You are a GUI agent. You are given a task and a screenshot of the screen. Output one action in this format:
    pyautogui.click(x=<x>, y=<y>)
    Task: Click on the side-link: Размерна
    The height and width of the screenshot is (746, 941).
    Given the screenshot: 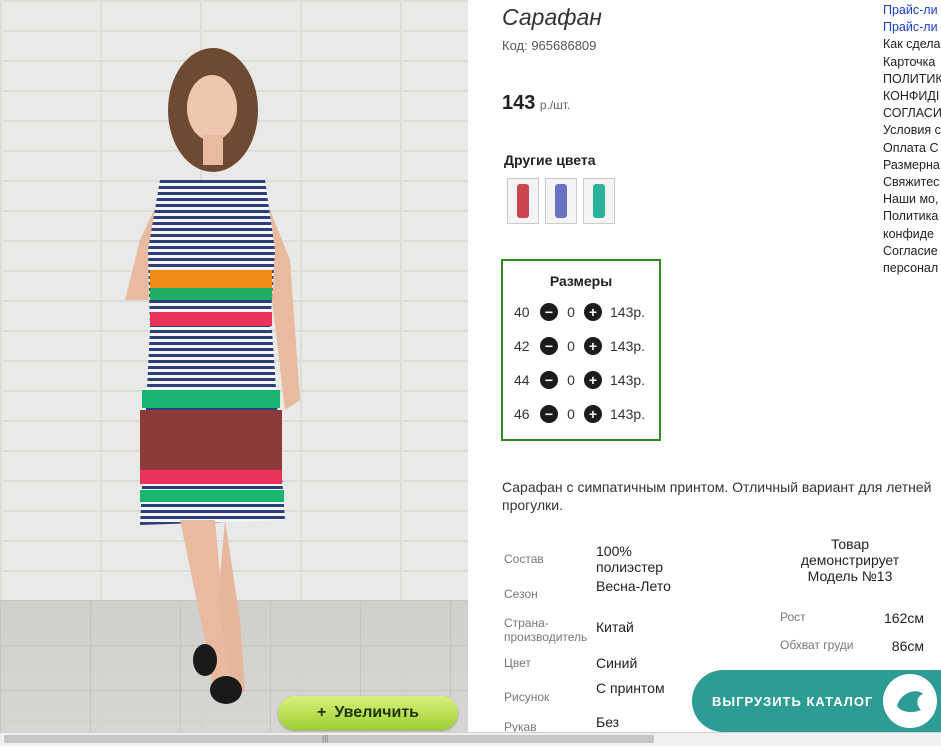 What is the action you would take?
    pyautogui.click(x=912, y=165)
    